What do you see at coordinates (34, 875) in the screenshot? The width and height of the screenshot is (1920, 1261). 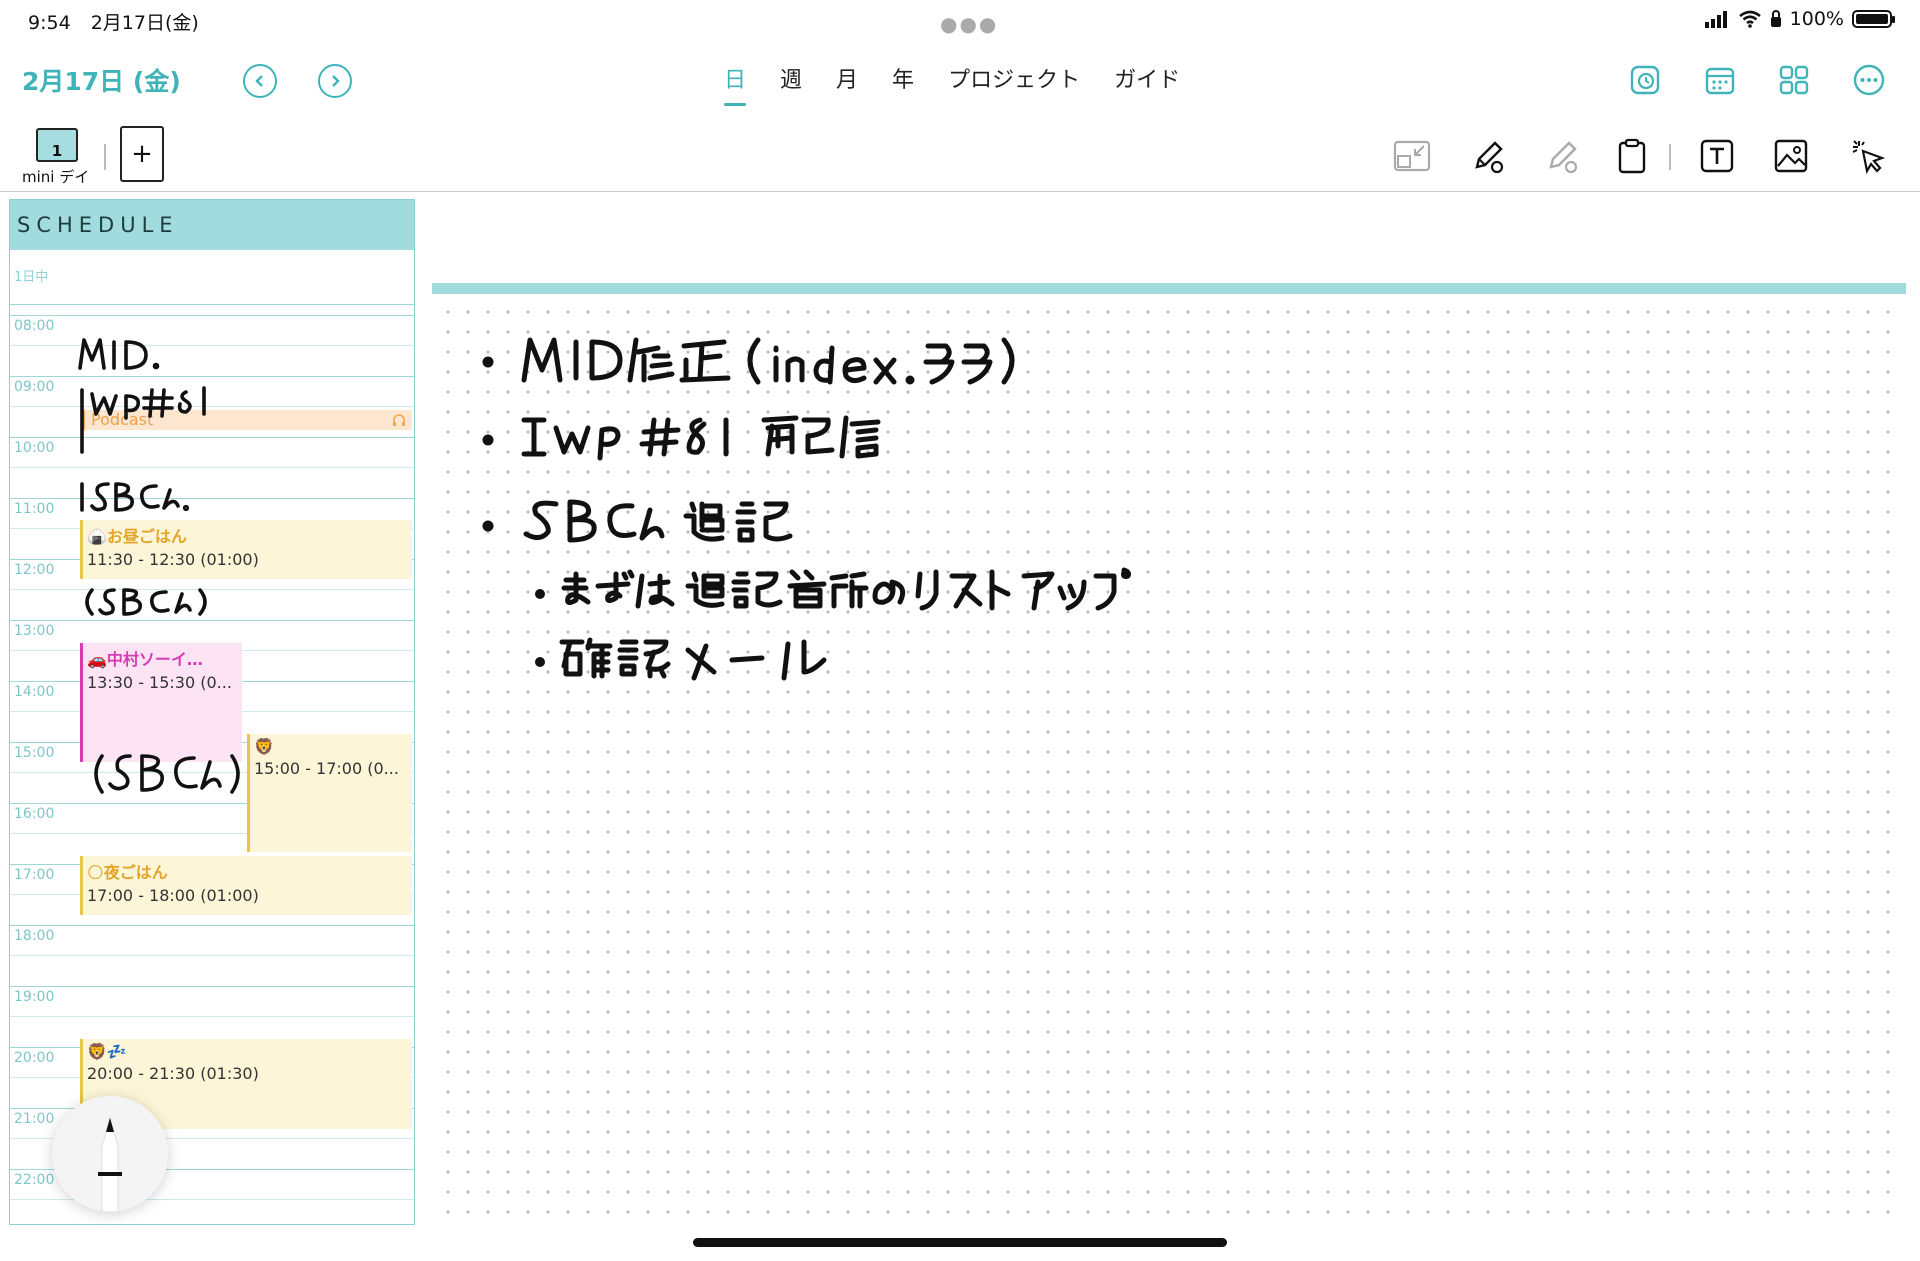 I see `hour-label: 17:00` at bounding box center [34, 875].